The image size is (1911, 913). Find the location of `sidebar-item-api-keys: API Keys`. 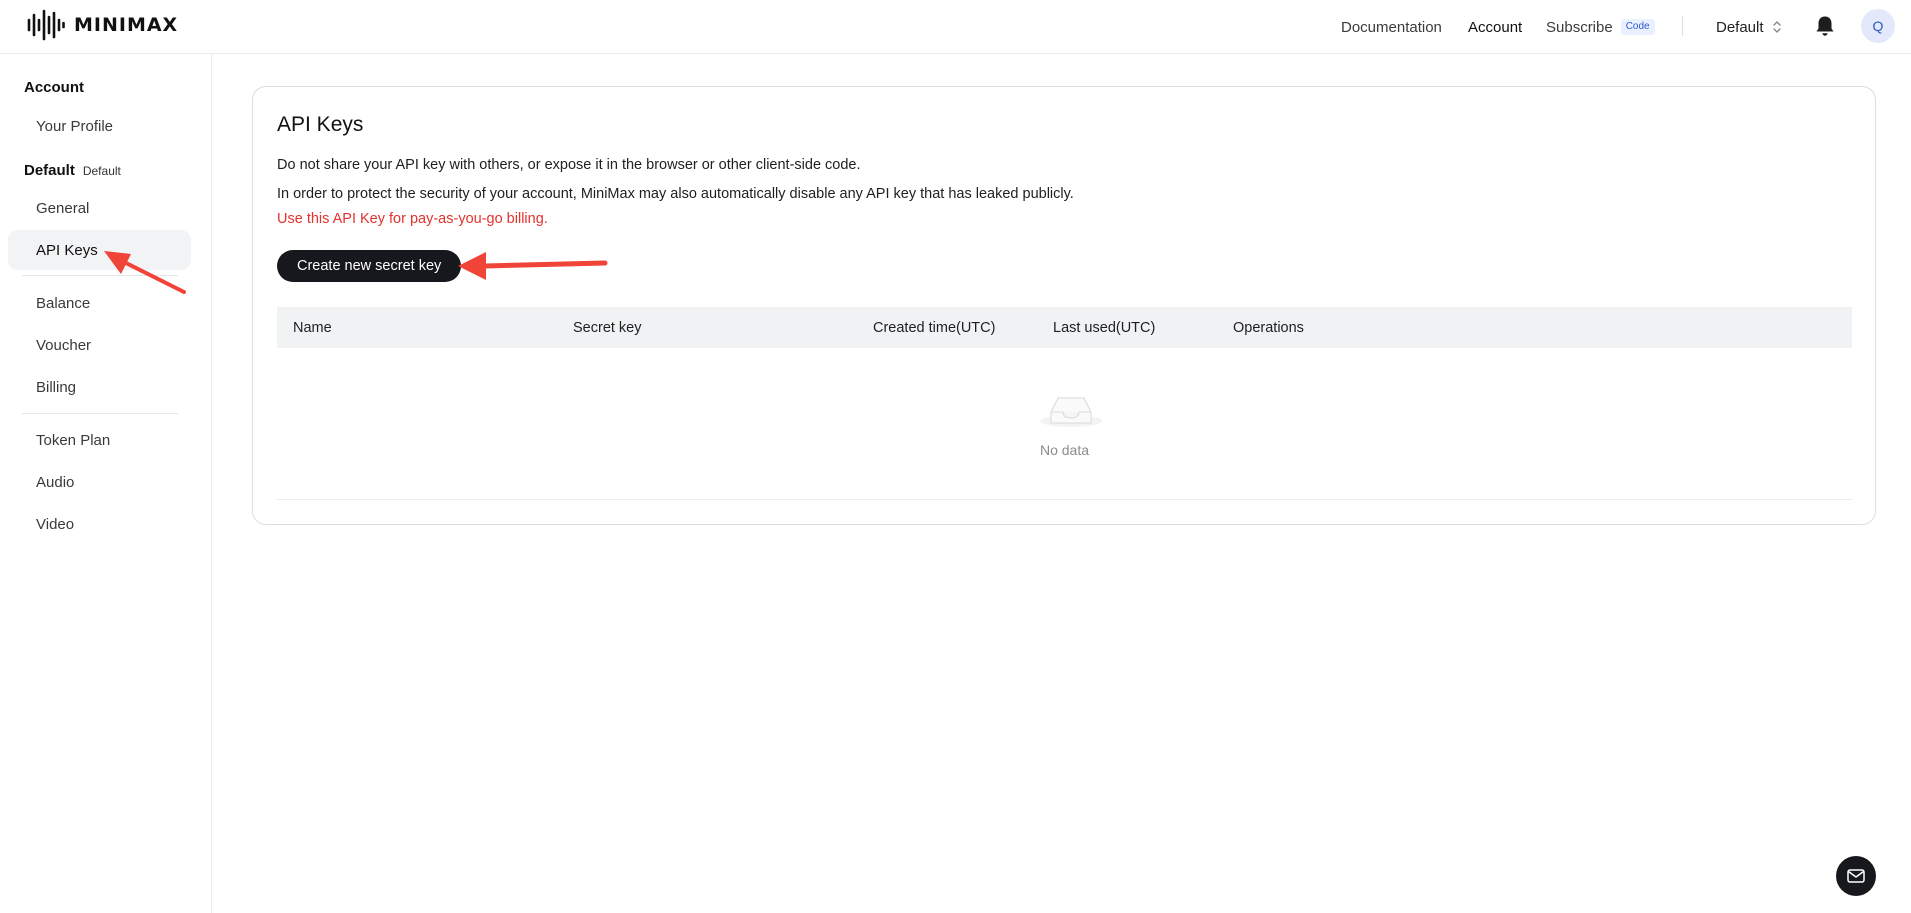

sidebar-item-api-keys: API Keys is located at coordinates (99, 250).